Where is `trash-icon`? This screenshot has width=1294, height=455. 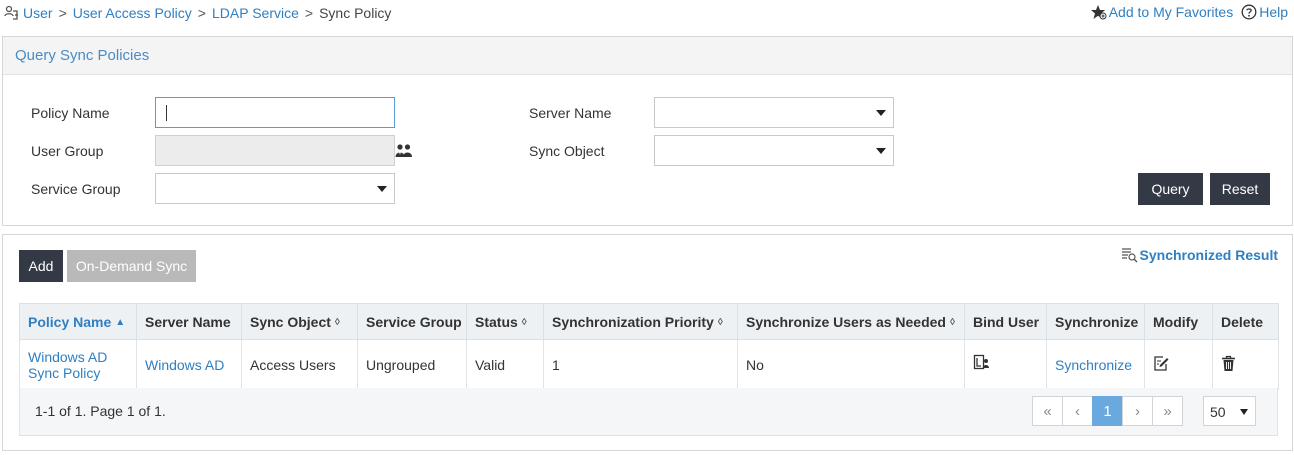 trash-icon is located at coordinates (1228, 363).